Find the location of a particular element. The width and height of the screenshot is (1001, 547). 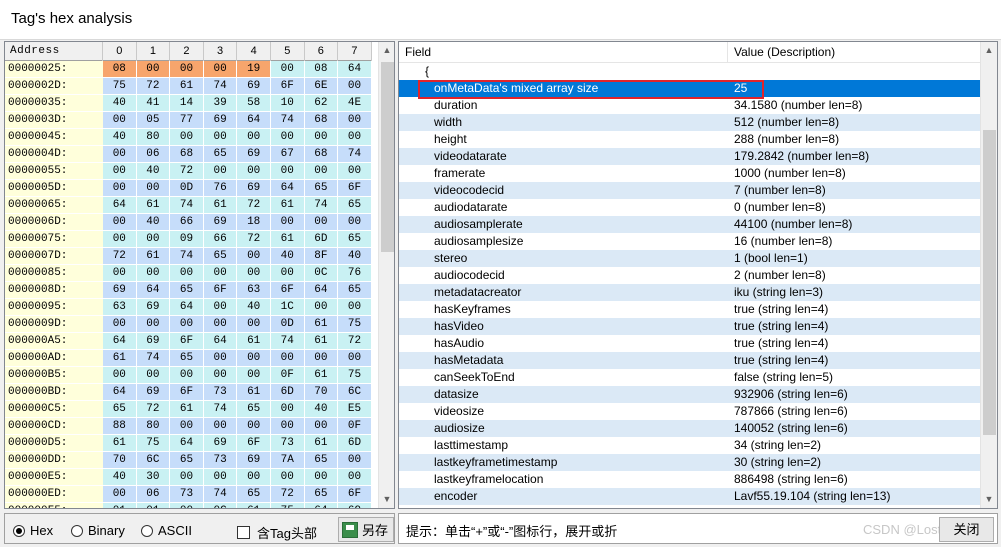

hex-row: 0000009D: 00 00 00 00 00 0D 61 75 is located at coordinates (188, 324).